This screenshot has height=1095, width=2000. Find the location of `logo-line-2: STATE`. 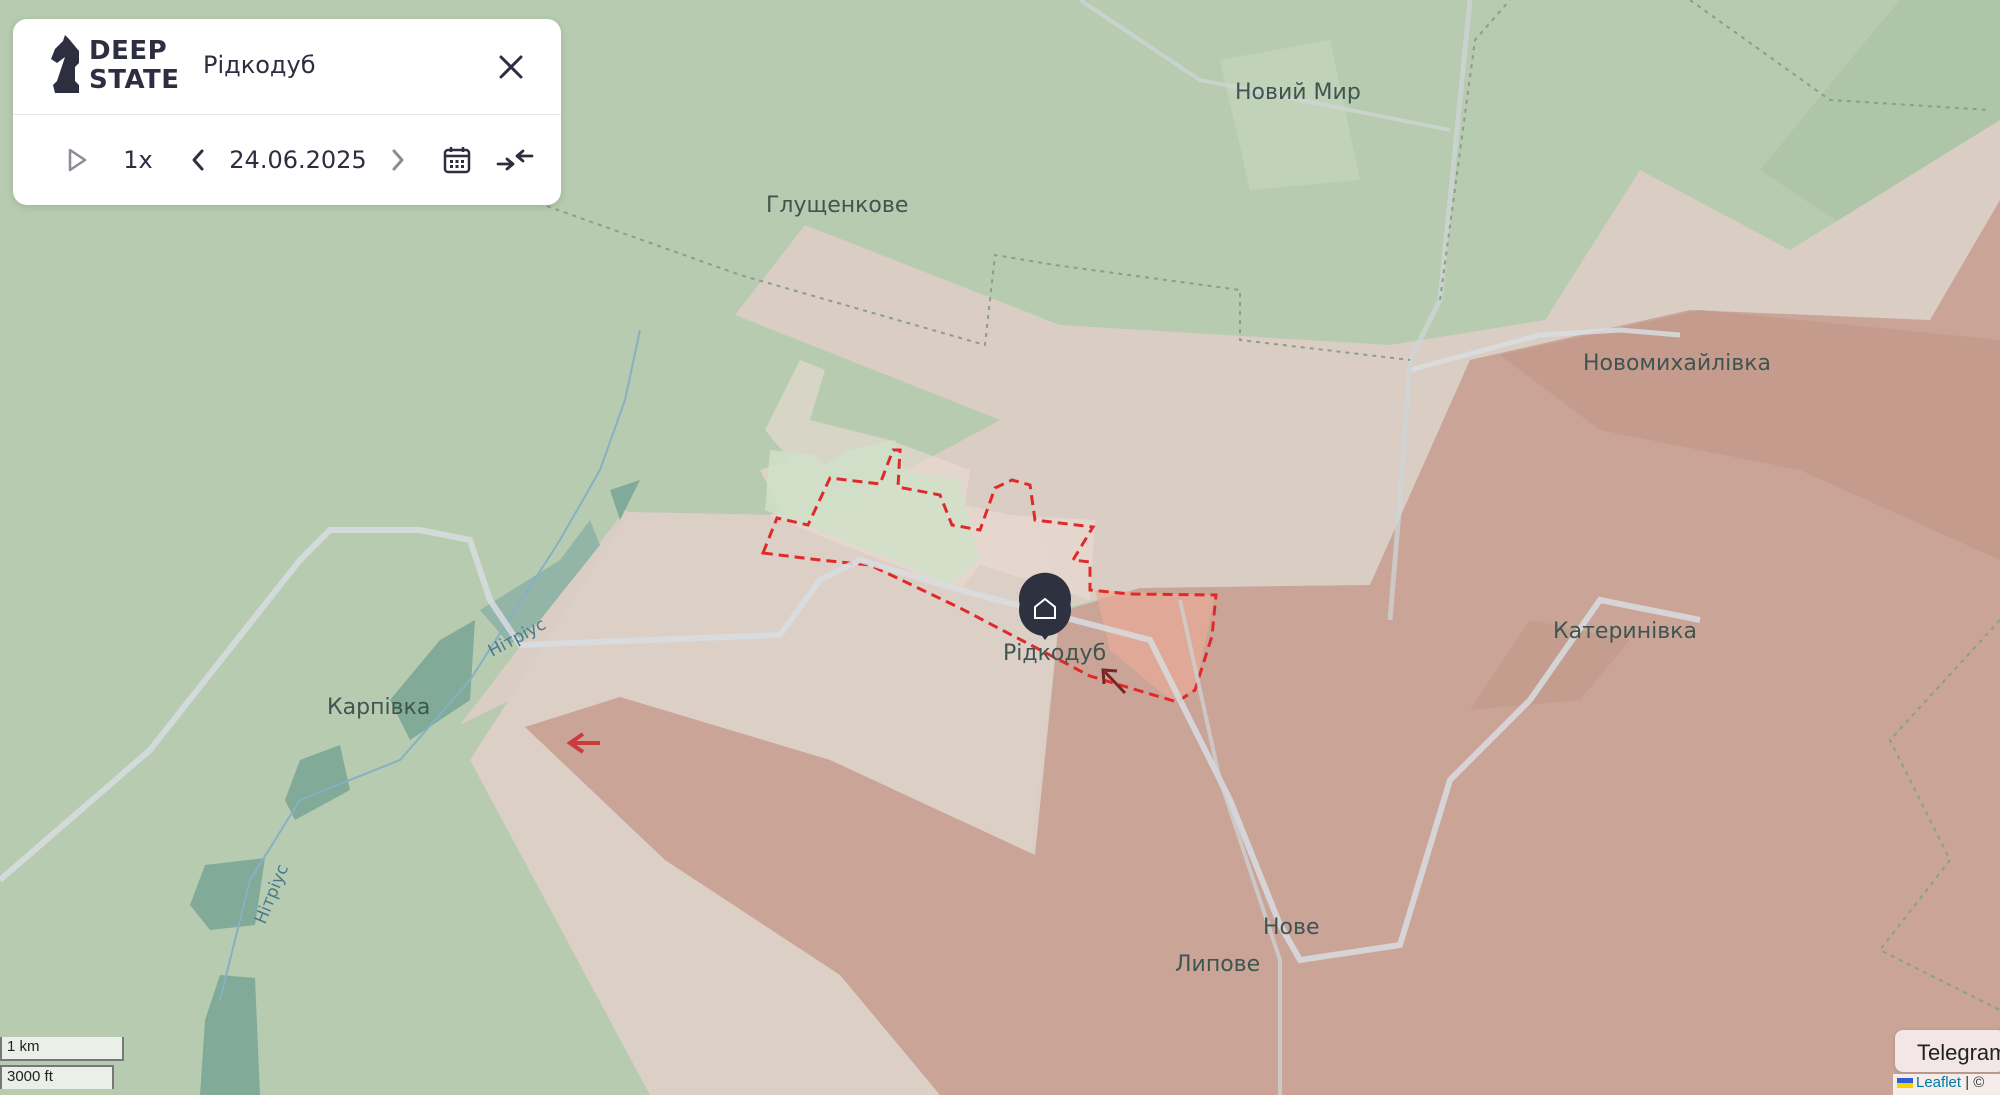

logo-line-2: STATE is located at coordinates (134, 80).